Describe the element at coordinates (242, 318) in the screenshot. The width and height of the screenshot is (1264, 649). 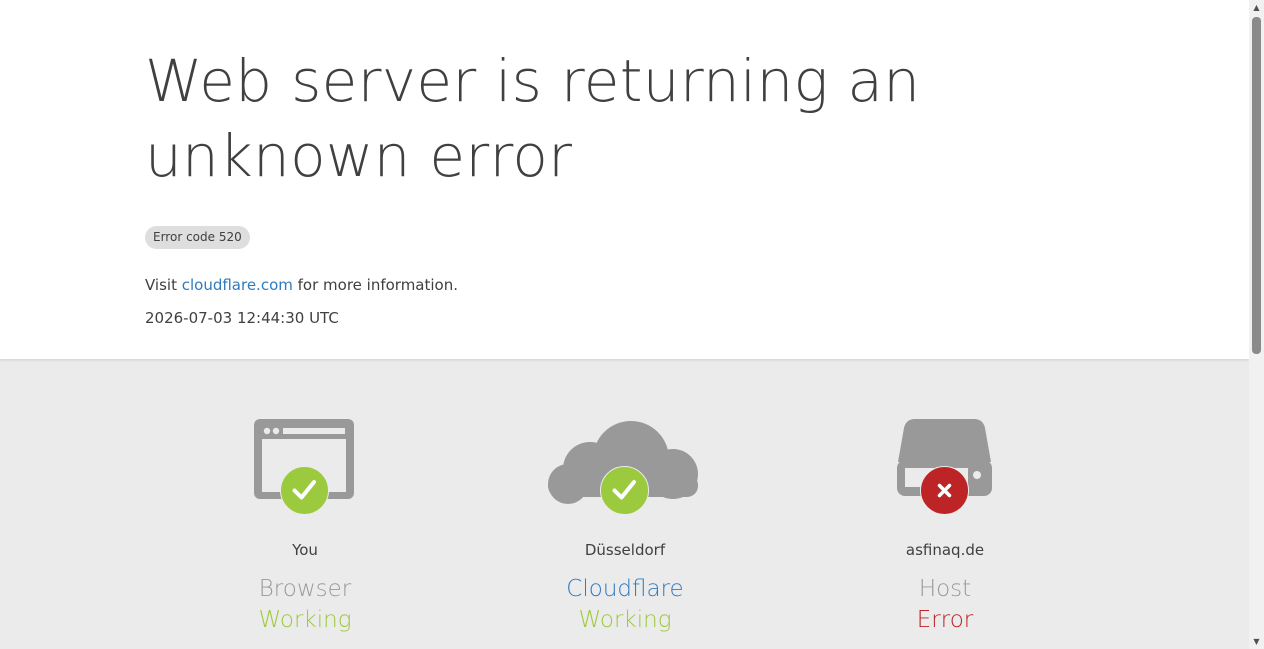
I see `error-timestamp: 2026-07-03 12:44:30 UTC` at that location.